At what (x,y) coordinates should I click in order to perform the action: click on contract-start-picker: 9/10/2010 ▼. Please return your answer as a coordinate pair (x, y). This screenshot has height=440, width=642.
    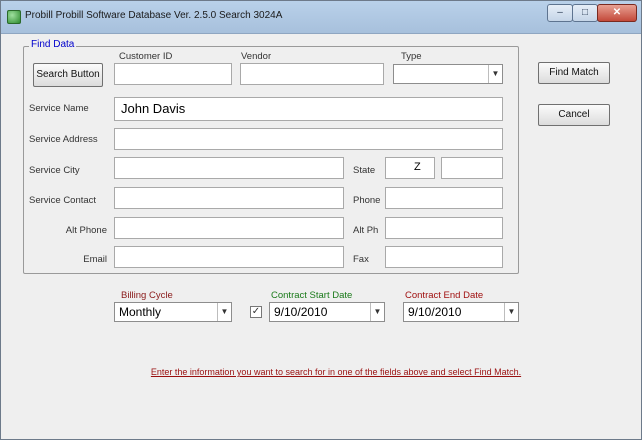
    Looking at the image, I should click on (327, 312).